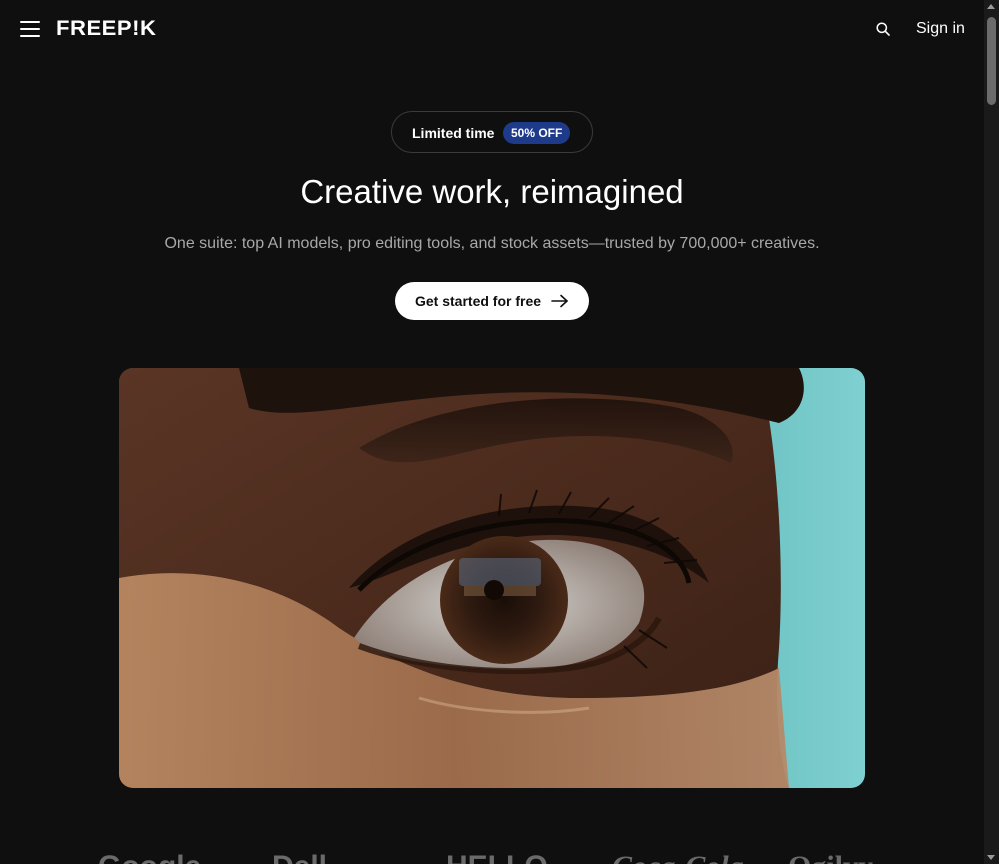 Image resolution: width=999 pixels, height=864 pixels. I want to click on scroll-down-arrow-icon, so click(991, 857).